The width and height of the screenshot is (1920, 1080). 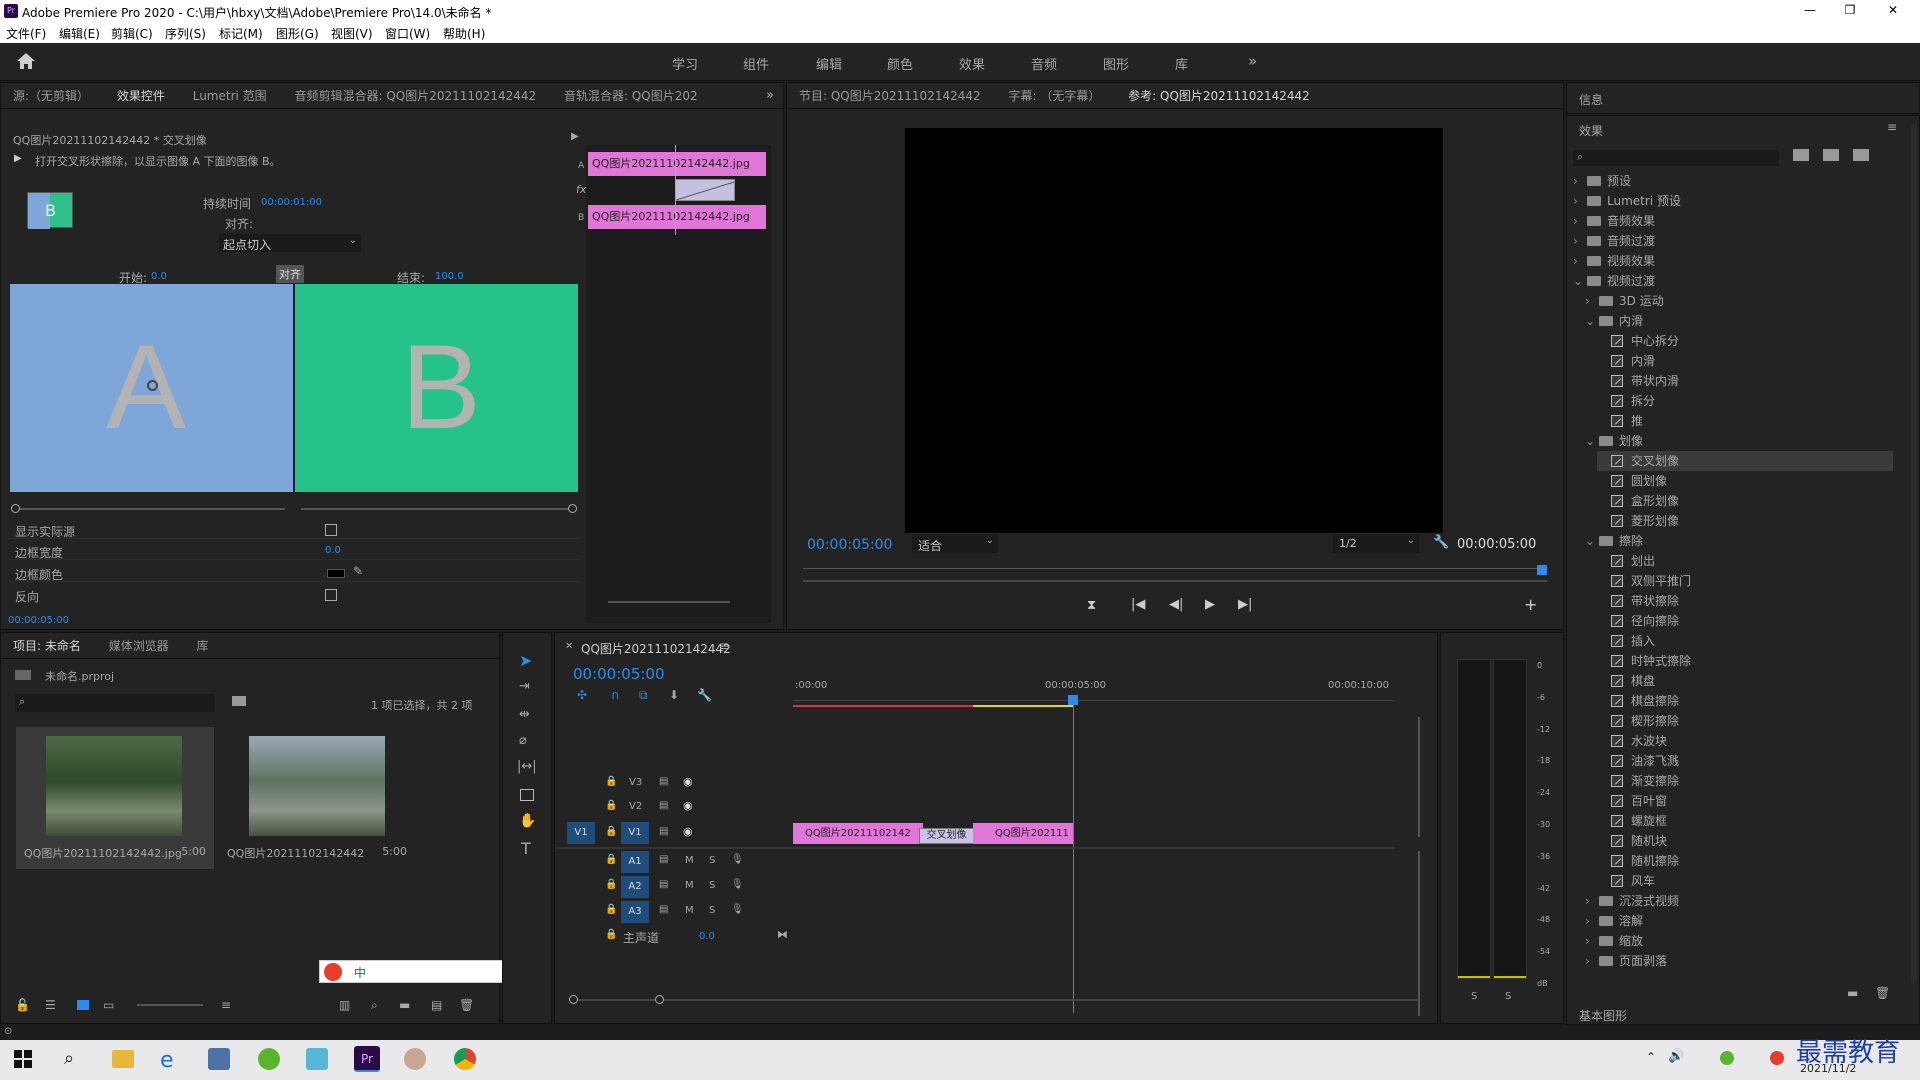 I want to click on 360-security-icon, so click(x=269, y=1059).